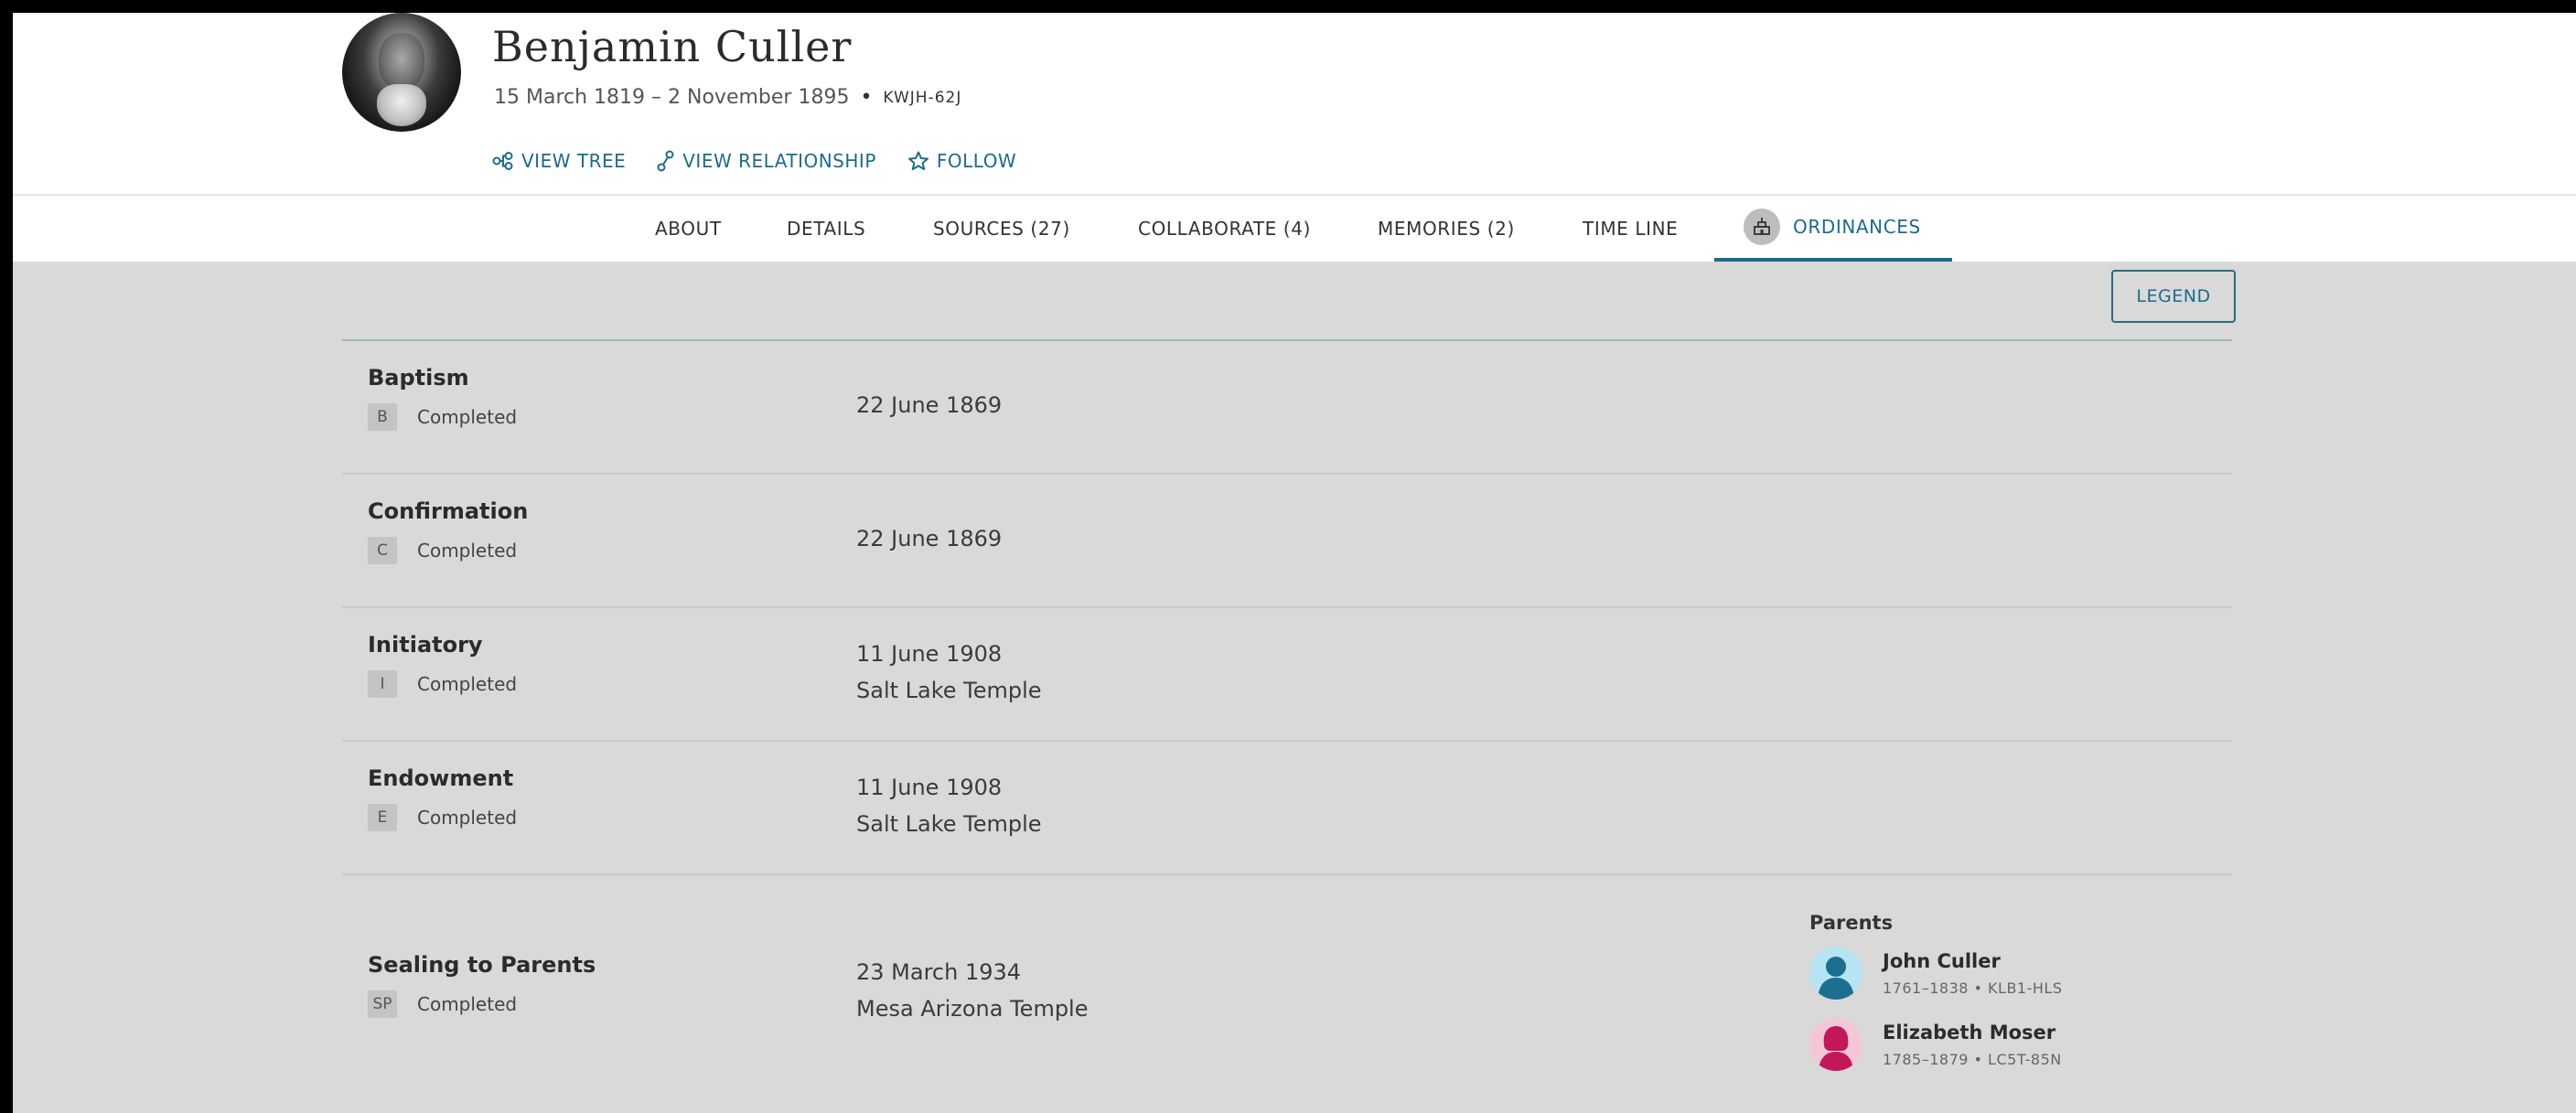 Image resolution: width=2576 pixels, height=1113 pixels. I want to click on tab-details: DETAILS, so click(826, 229).